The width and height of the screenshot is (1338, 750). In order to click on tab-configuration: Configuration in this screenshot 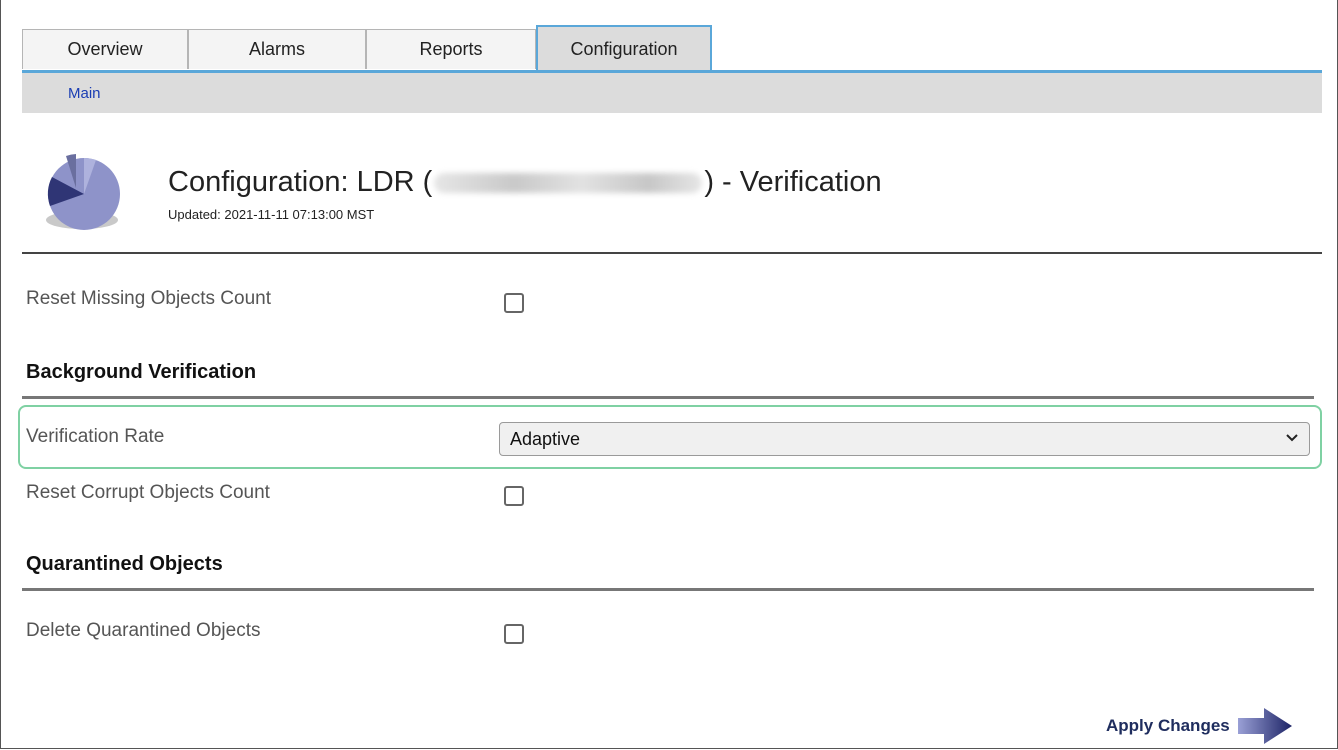, I will do `click(624, 48)`.